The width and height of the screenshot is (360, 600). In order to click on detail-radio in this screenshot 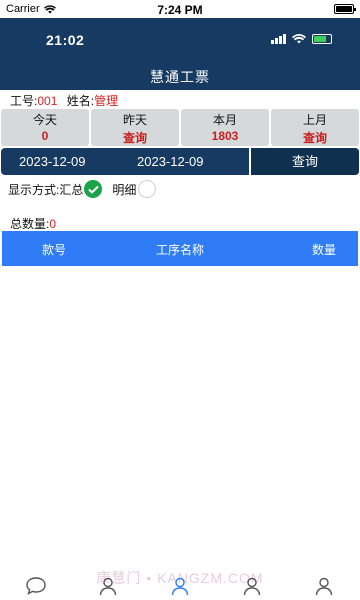, I will do `click(147, 189)`.